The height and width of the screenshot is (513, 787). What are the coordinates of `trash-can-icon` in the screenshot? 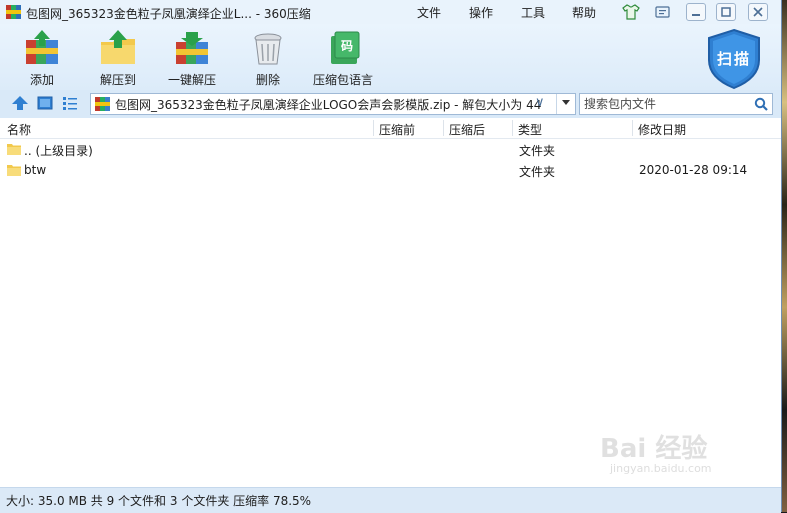 It's located at (268, 49).